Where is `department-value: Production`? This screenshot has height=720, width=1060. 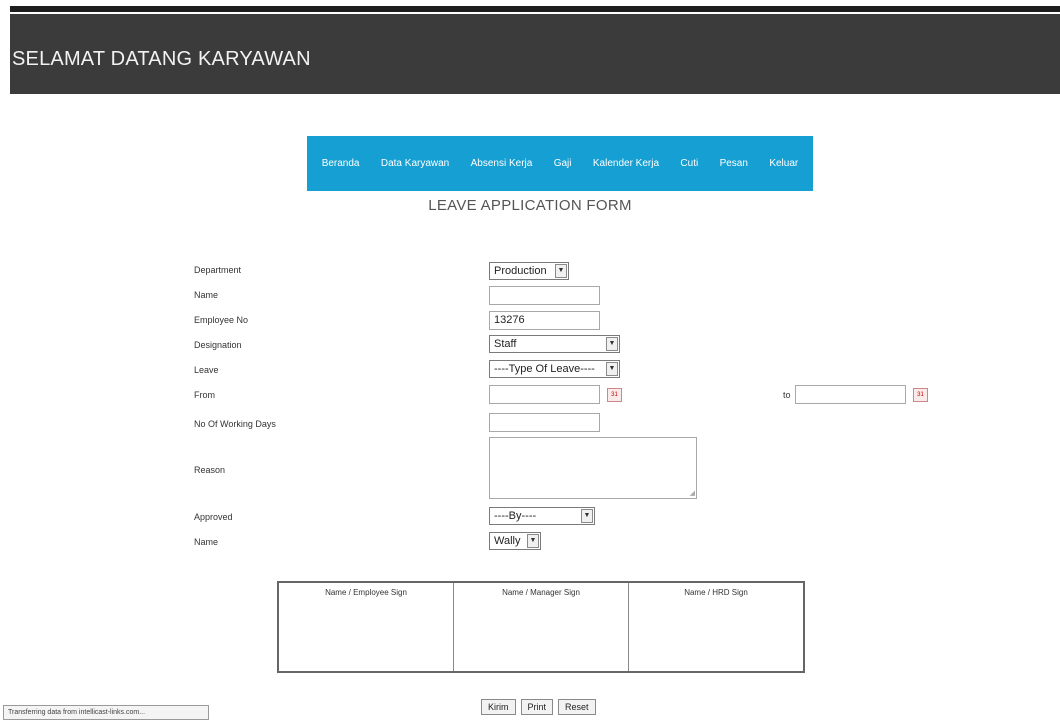
department-value: Production is located at coordinates (520, 271).